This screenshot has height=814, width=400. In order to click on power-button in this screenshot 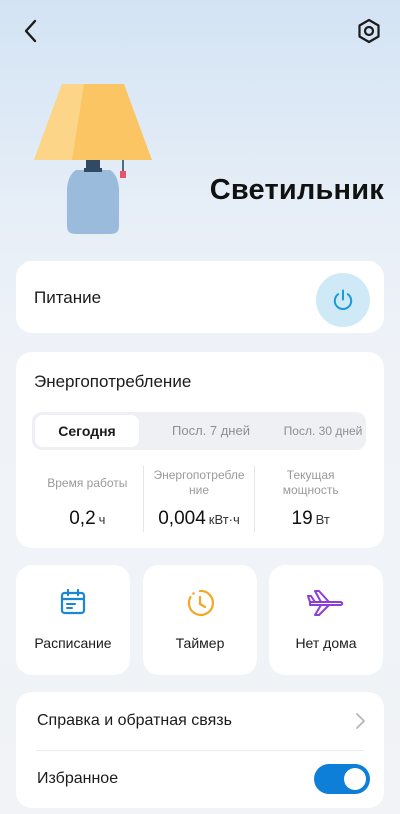, I will do `click(343, 300)`.